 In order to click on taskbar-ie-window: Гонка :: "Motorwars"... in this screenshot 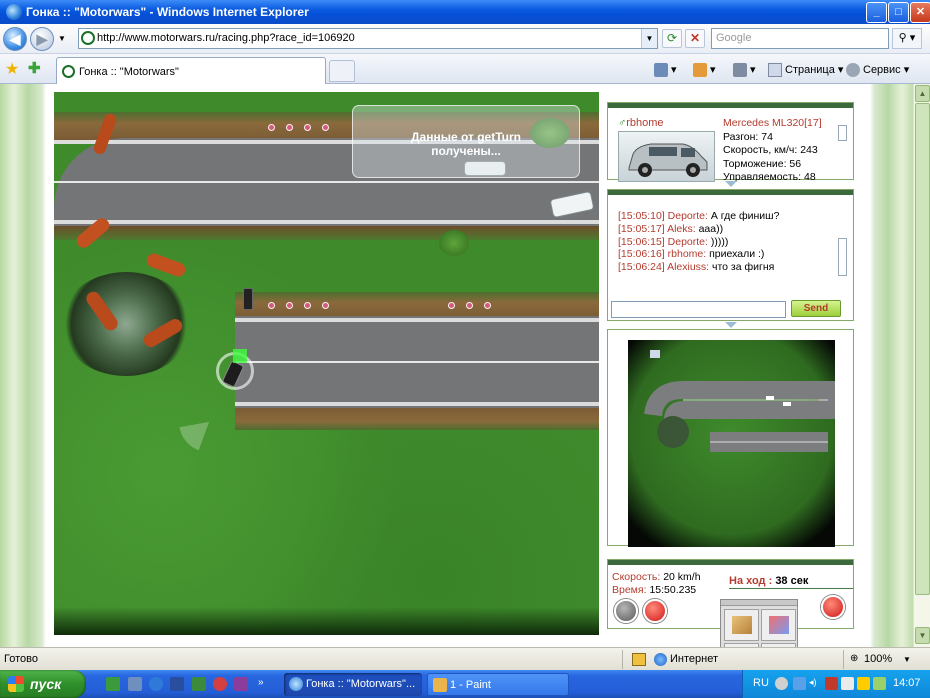, I will do `click(353, 684)`.